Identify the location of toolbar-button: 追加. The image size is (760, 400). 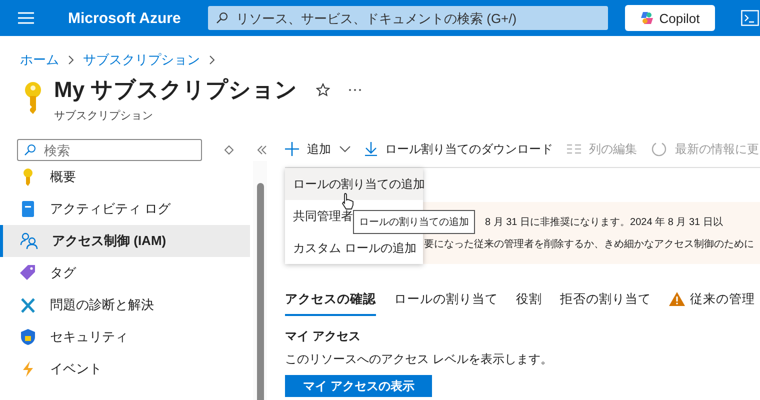
(318, 149).